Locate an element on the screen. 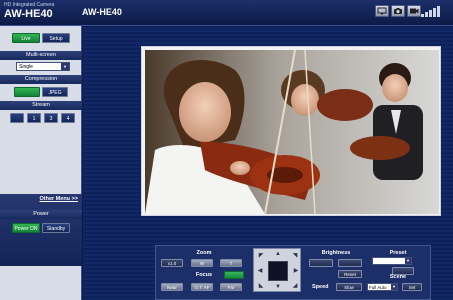 The image size is (453, 300). signal-strength-icon is located at coordinates (433, 11).